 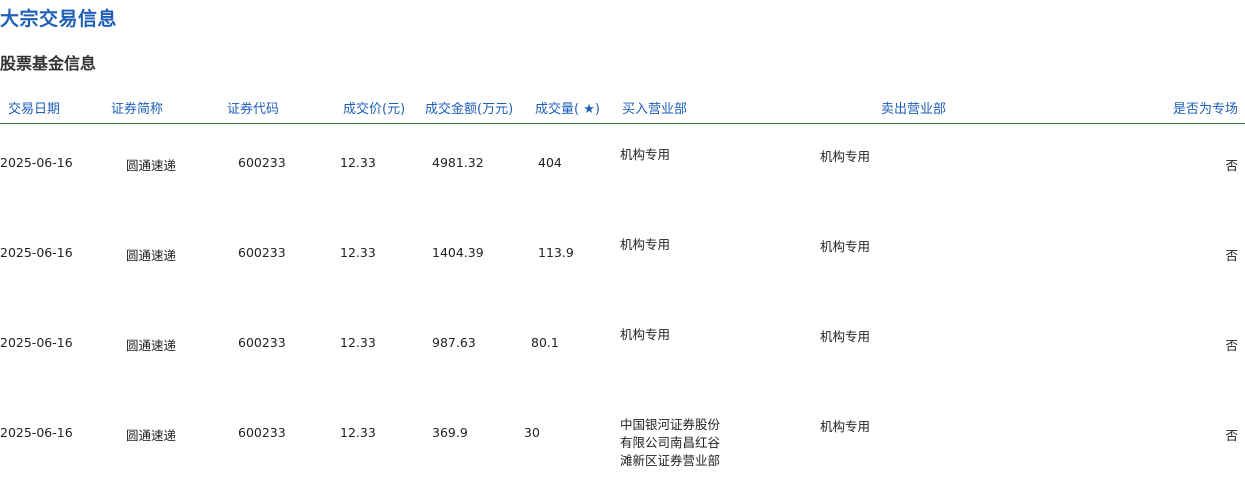 I want to click on cell-volume: 404, so click(x=550, y=162).